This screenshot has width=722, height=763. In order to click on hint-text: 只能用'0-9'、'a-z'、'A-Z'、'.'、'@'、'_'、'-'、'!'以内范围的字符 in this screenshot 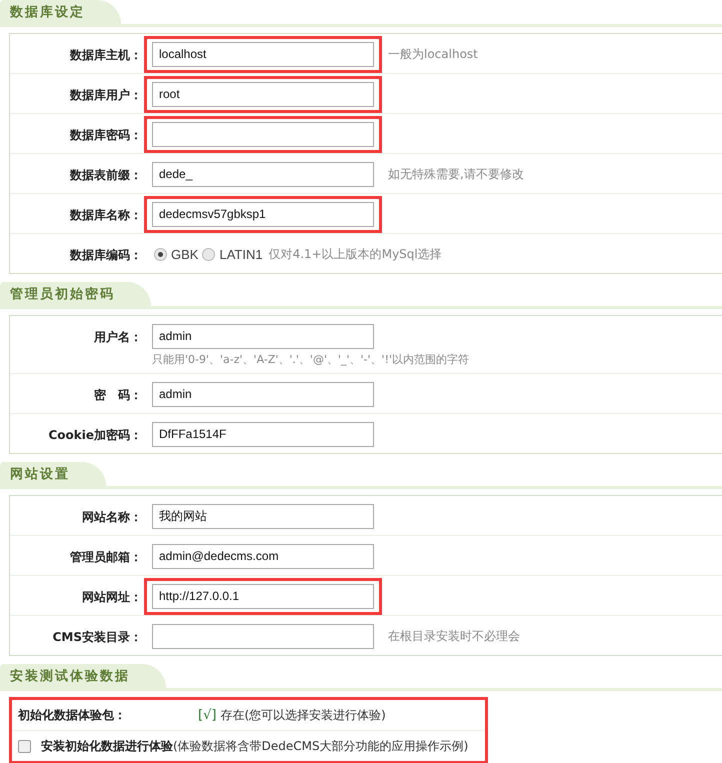, I will do `click(310, 359)`.